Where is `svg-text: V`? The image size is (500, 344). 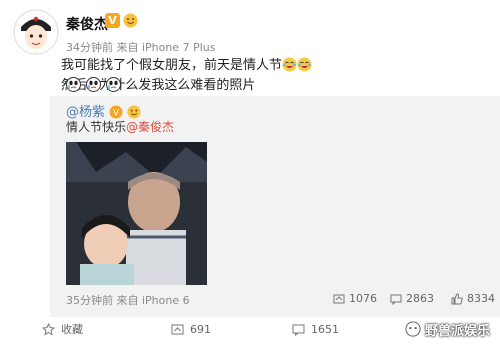 svg-text: V is located at coordinates (116, 112).